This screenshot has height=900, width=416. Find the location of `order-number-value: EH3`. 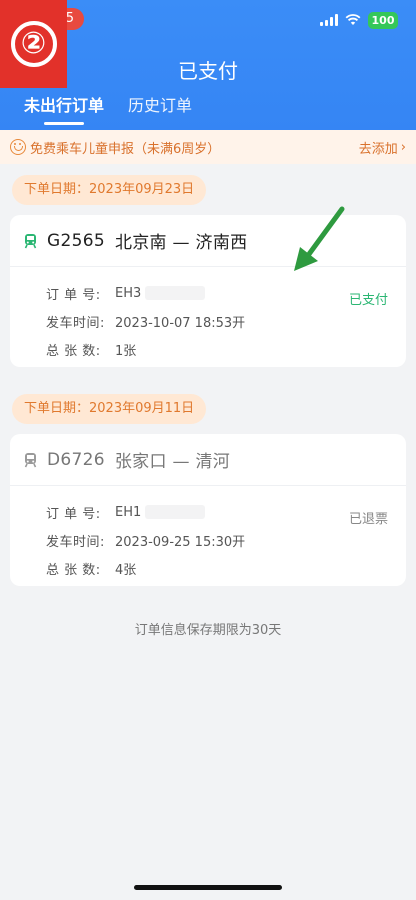

order-number-value: EH3 is located at coordinates (128, 293).